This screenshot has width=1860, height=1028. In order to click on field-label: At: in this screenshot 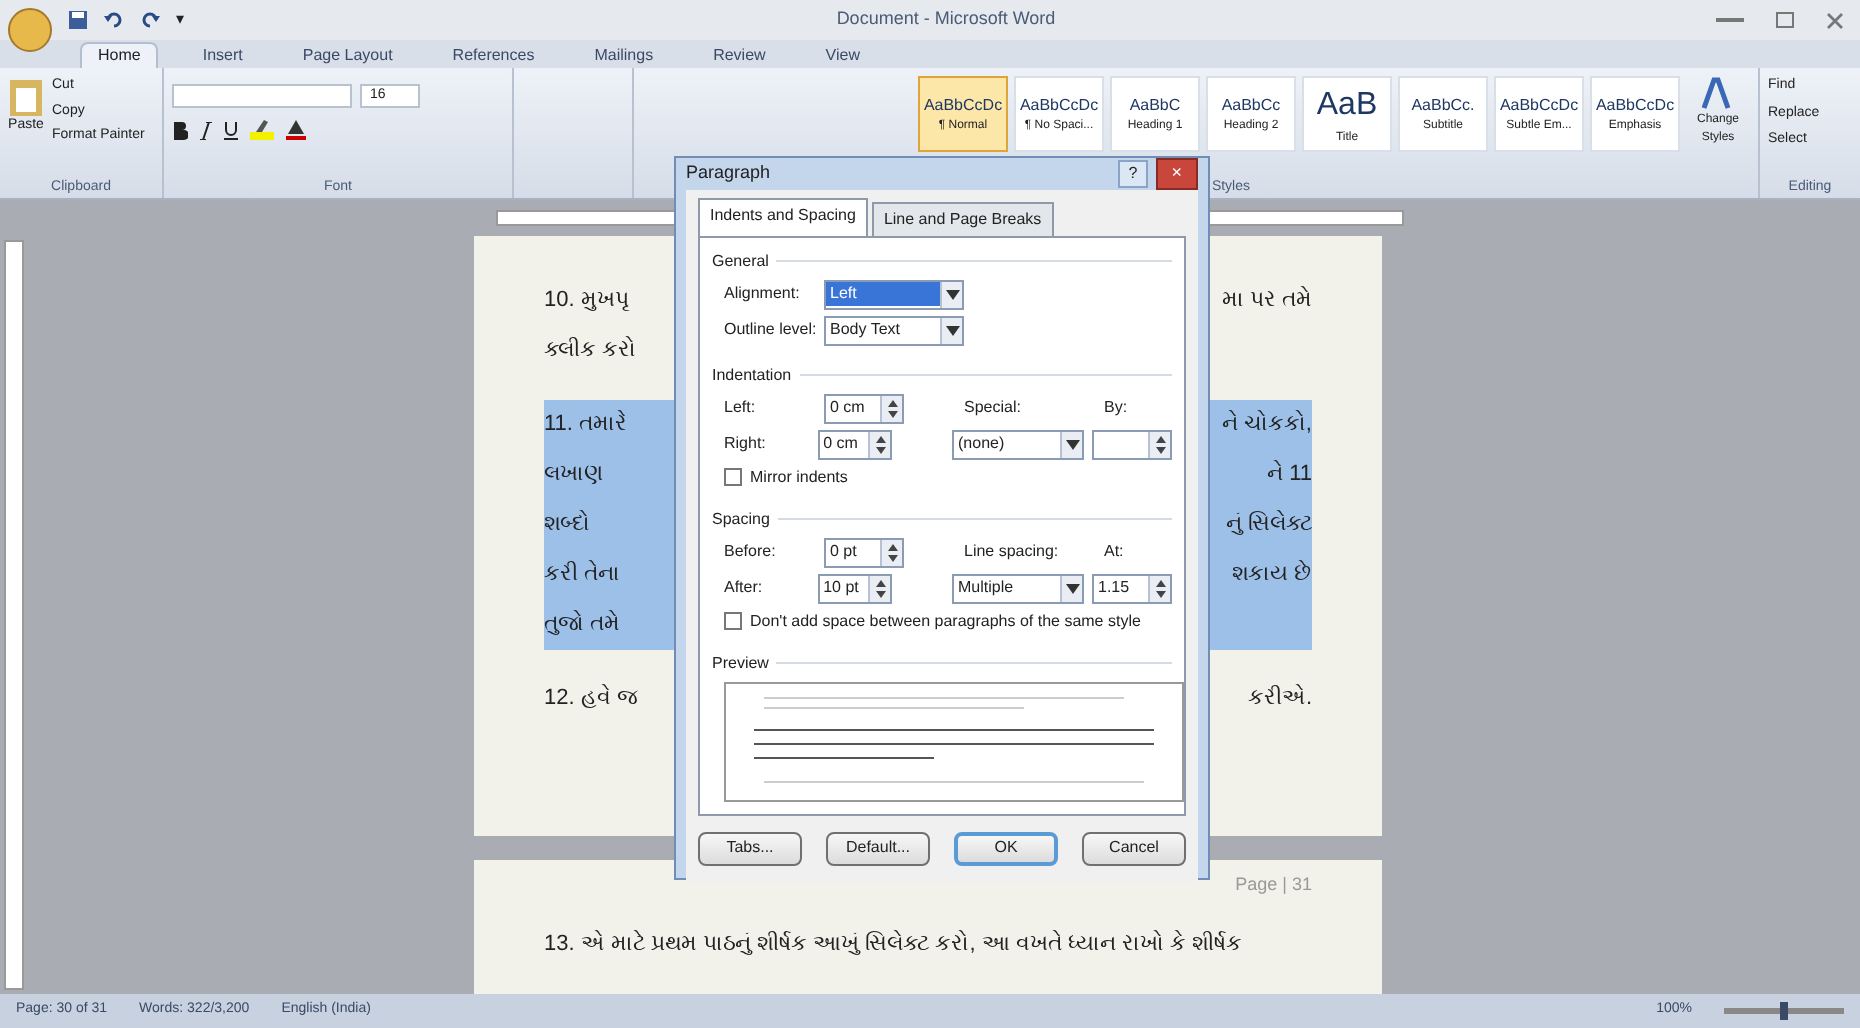, I will do `click(1114, 552)`.